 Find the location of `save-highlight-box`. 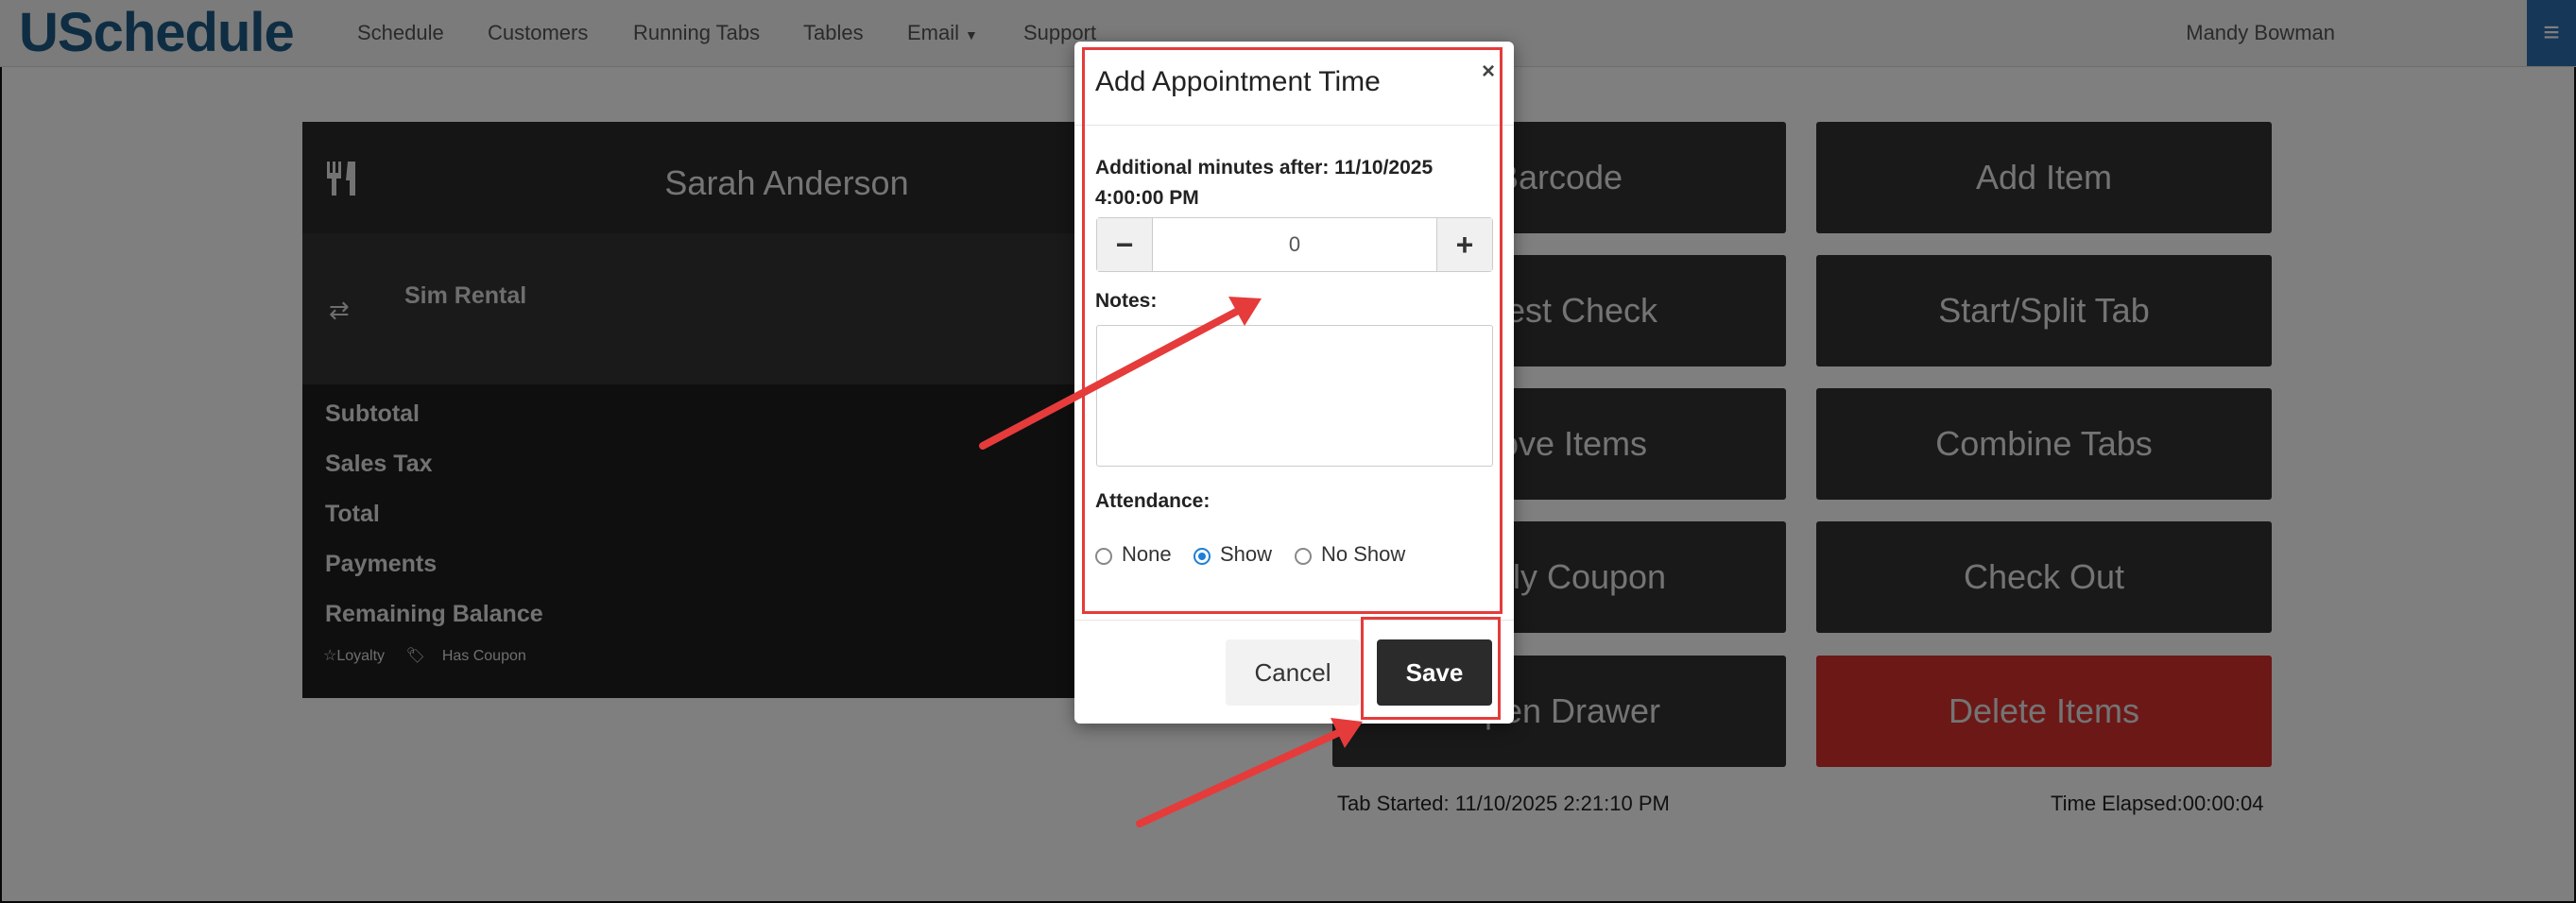

save-highlight-box is located at coordinates (1431, 668).